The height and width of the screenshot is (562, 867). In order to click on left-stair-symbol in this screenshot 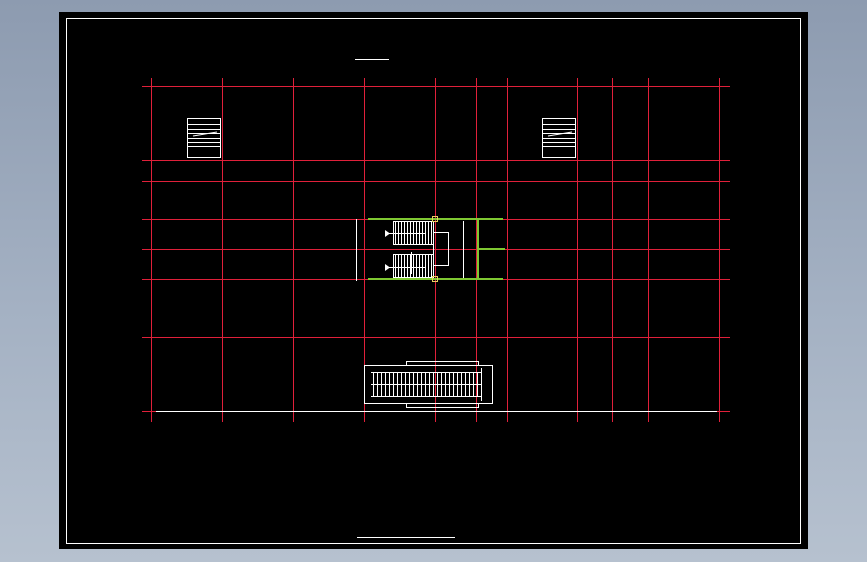, I will do `click(204, 138)`.